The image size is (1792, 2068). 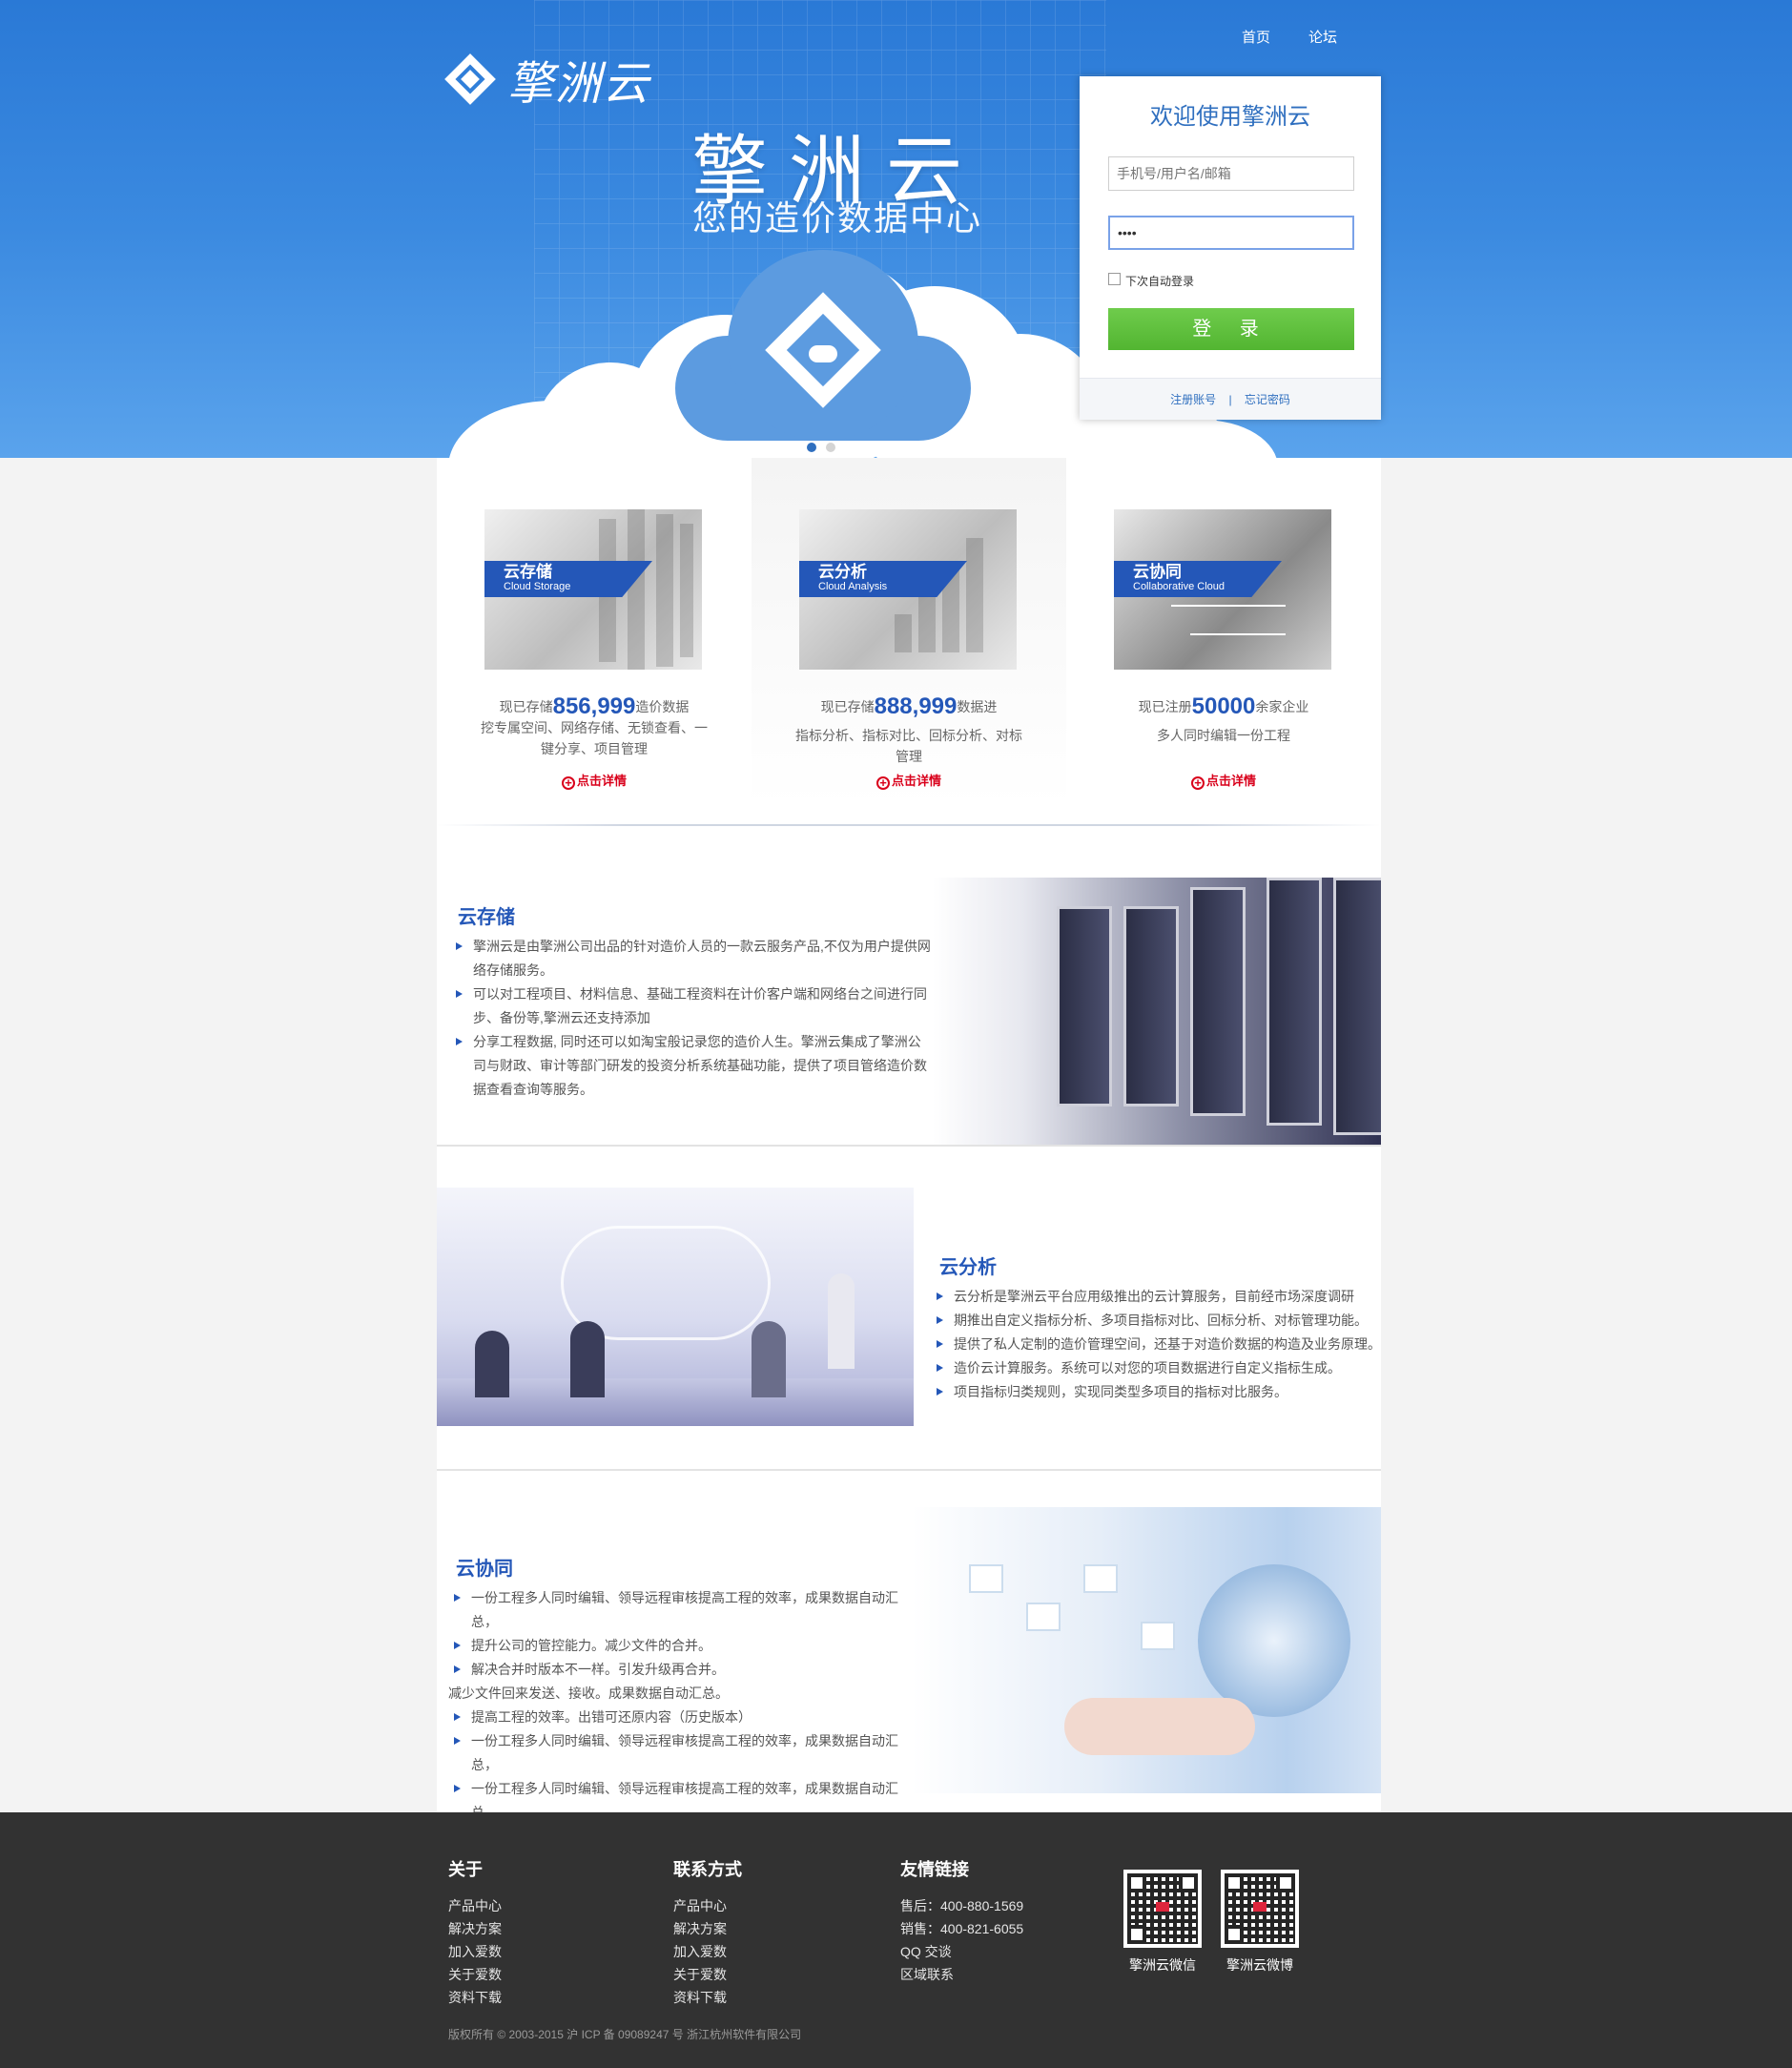 What do you see at coordinates (1179, 586) in the screenshot?
I see `feature-collab-subtitle: Collaborative Cloud` at bounding box center [1179, 586].